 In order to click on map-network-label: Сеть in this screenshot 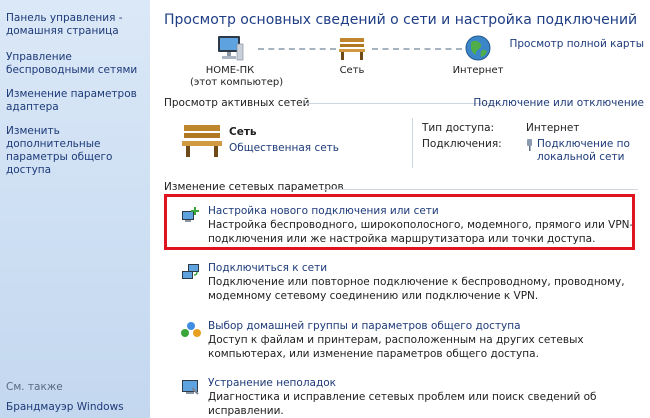, I will do `click(352, 70)`.